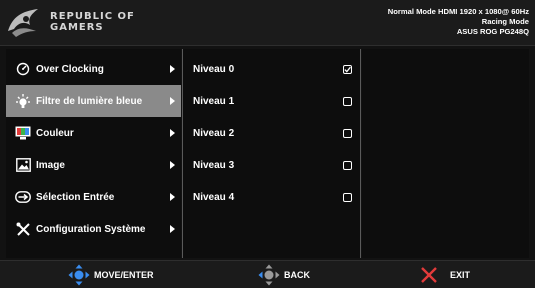 Image resolution: width=535 pixels, height=289 pixels. What do you see at coordinates (492, 31) in the screenshot?
I see `status-model-line: ASUS ROG PG248Q` at bounding box center [492, 31].